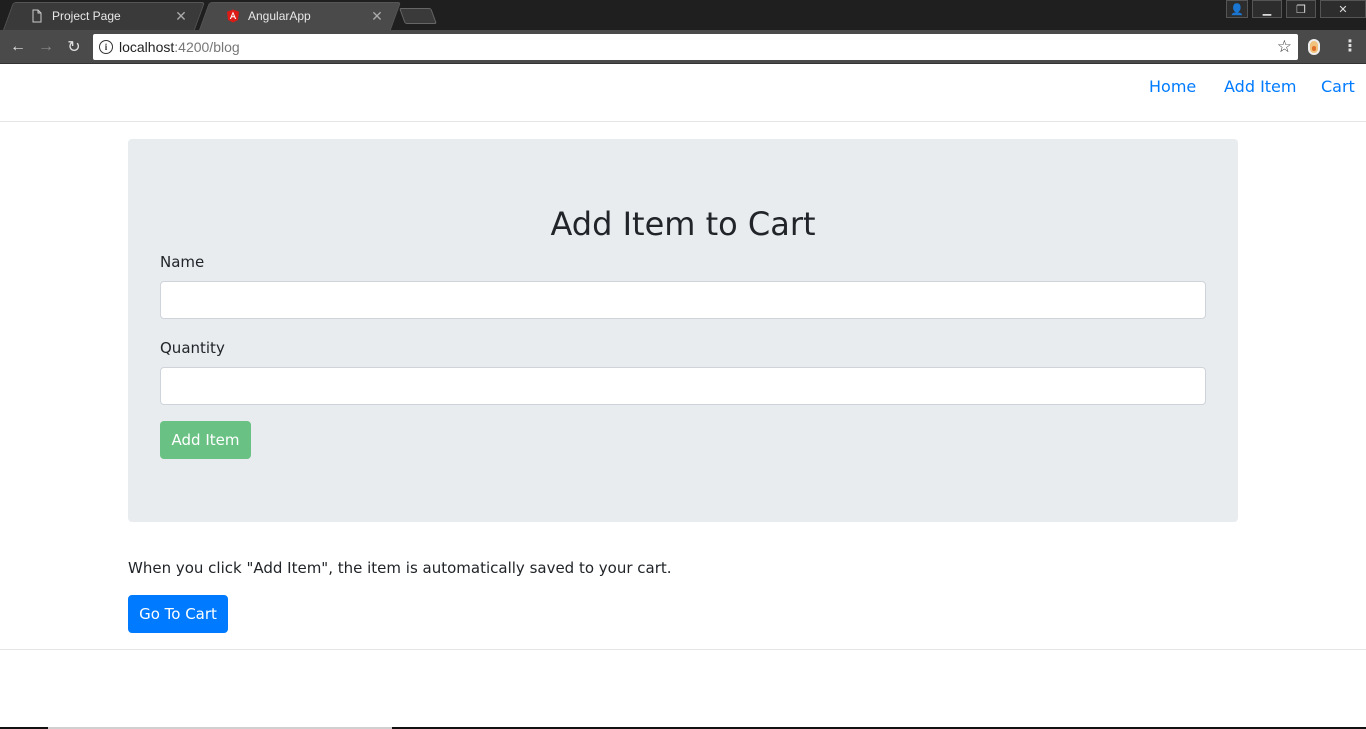 The height and width of the screenshot is (729, 1366). Describe the element at coordinates (233, 16) in the screenshot. I see `angular-icon` at that location.